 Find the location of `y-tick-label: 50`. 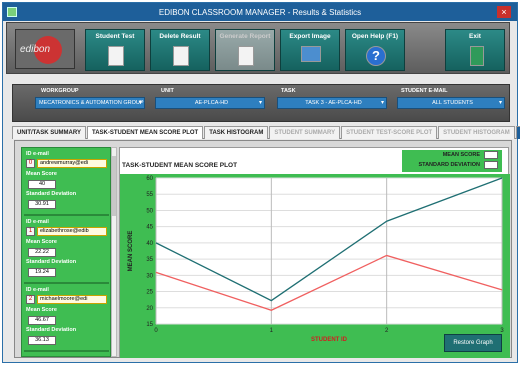

y-tick-label: 50 is located at coordinates (149, 211).